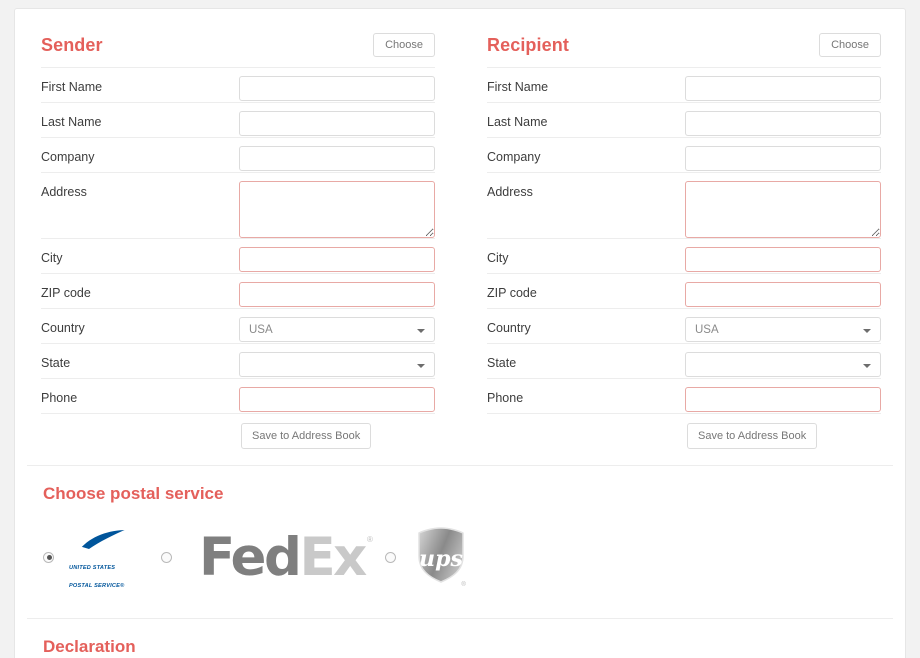 This screenshot has height=658, width=920. I want to click on fedex-logo: FedEx ®, so click(286, 557).